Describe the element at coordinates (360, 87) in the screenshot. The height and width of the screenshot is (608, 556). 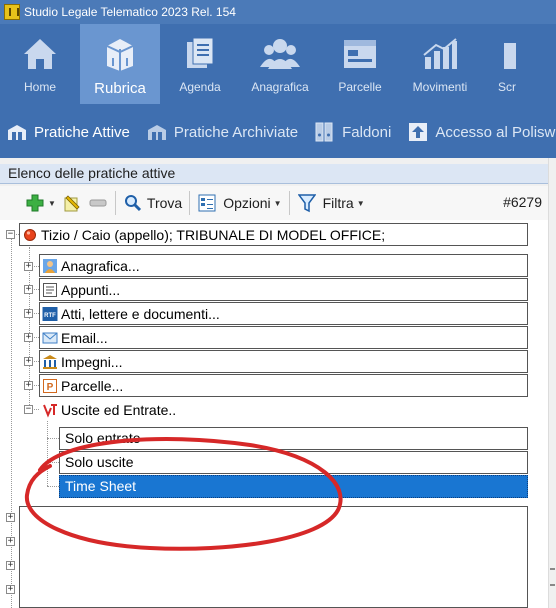
I see `ribbon-tab-label: Parcelle` at that location.